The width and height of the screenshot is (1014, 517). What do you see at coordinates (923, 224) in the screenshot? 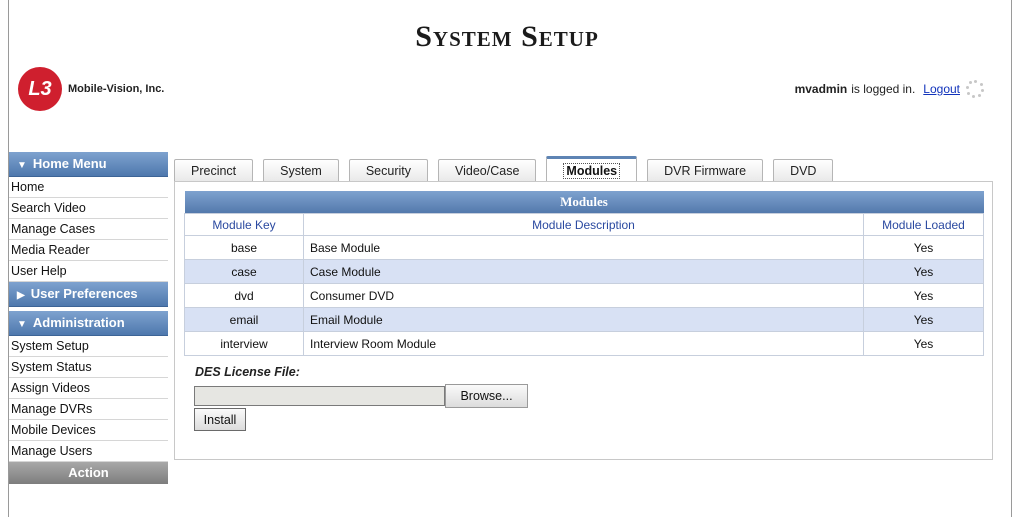
I see `column-header-module-loaded: Module Loaded` at bounding box center [923, 224].